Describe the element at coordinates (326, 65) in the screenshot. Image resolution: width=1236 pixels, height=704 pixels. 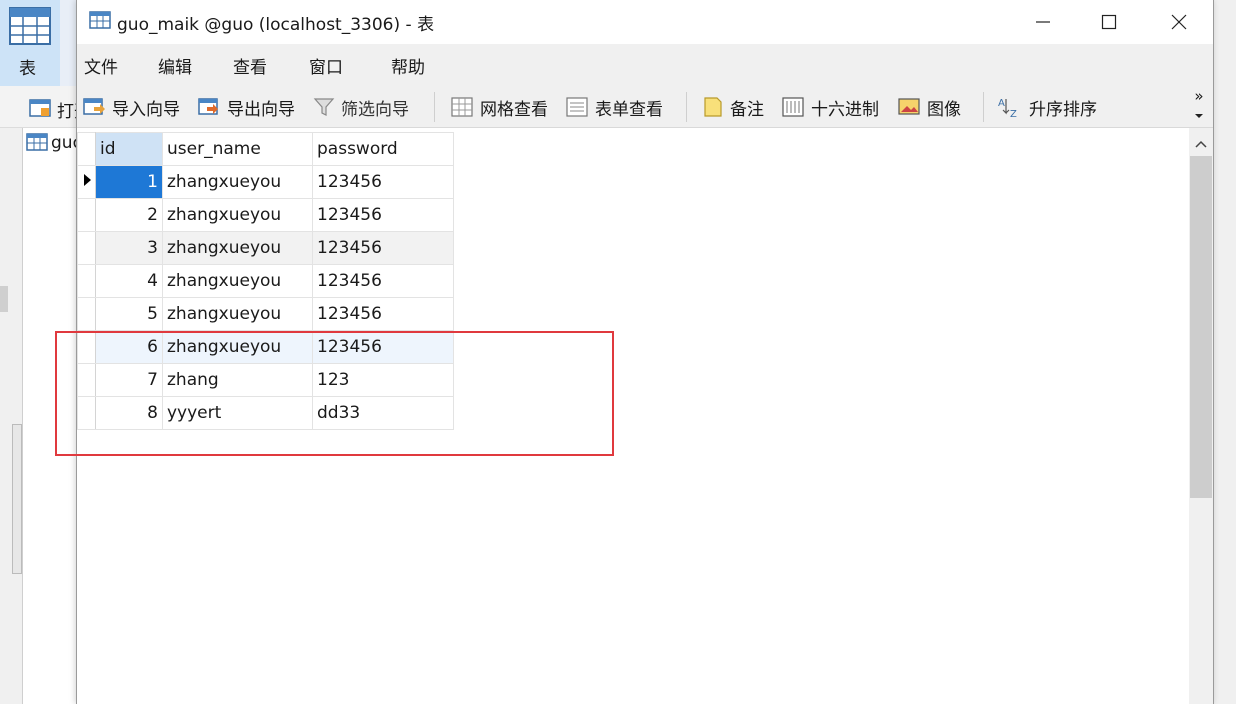
I see `menu-window: 窗口` at that location.